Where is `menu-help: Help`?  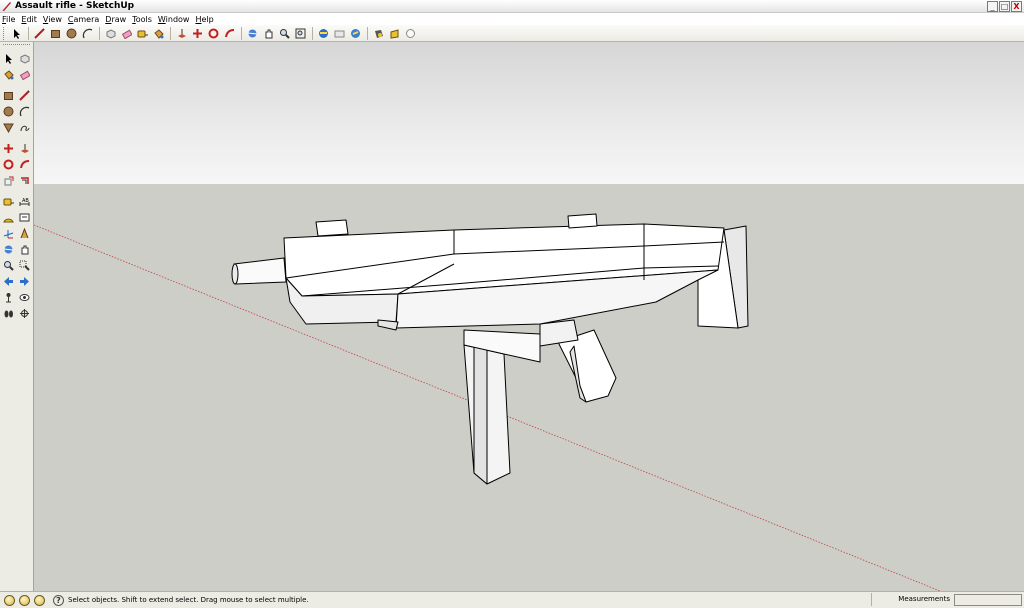
menu-help: Help is located at coordinates (204, 19).